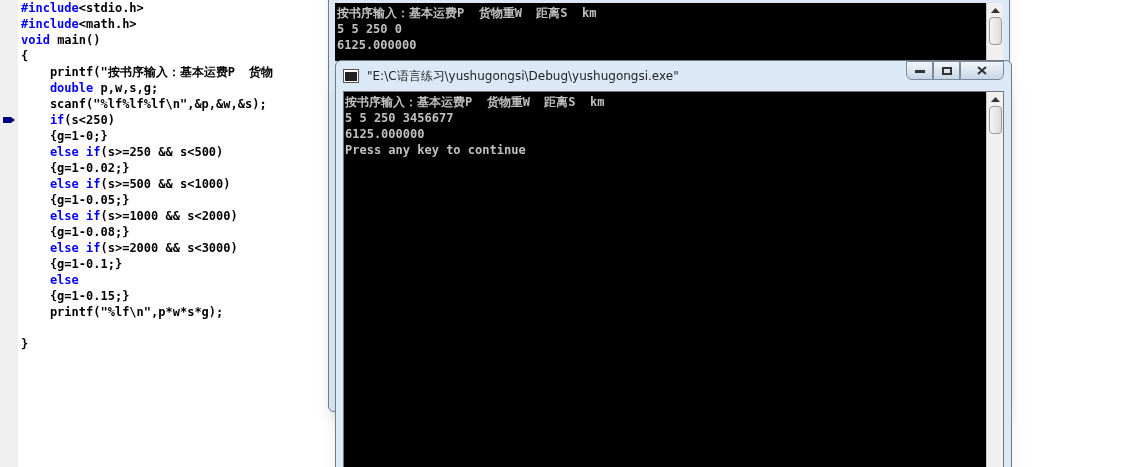 This screenshot has height=467, width=1147. What do you see at coordinates (136, 152) in the screenshot?
I see `code-line: else if(s>=250 && s<500)` at bounding box center [136, 152].